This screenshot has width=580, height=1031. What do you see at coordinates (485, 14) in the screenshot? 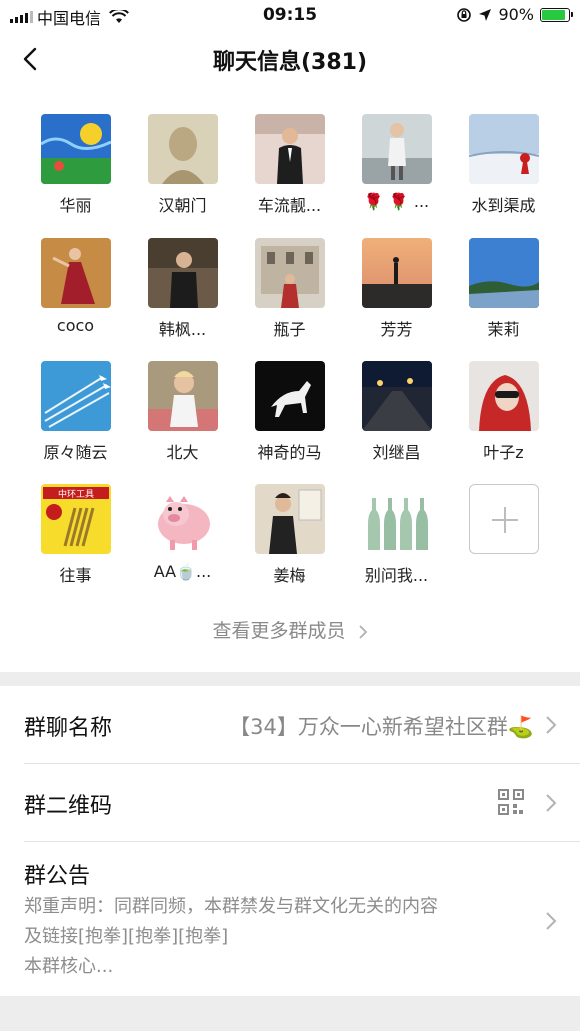
I see `location-icon` at bounding box center [485, 14].